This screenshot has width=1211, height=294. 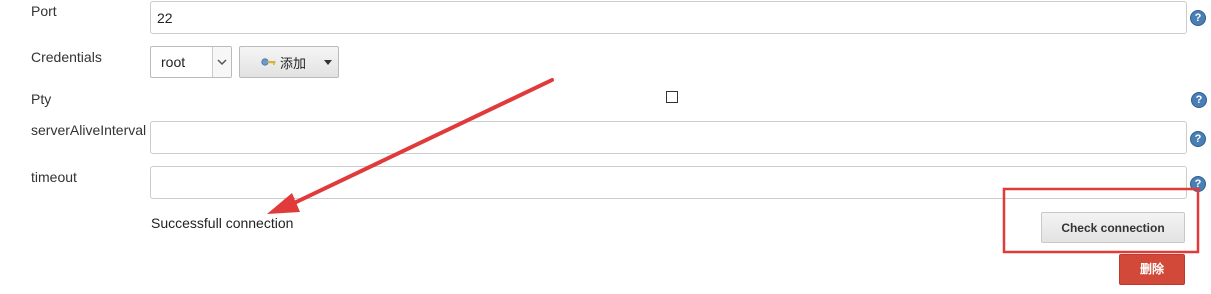 I want to click on caret-down-icon, so click(x=328, y=62).